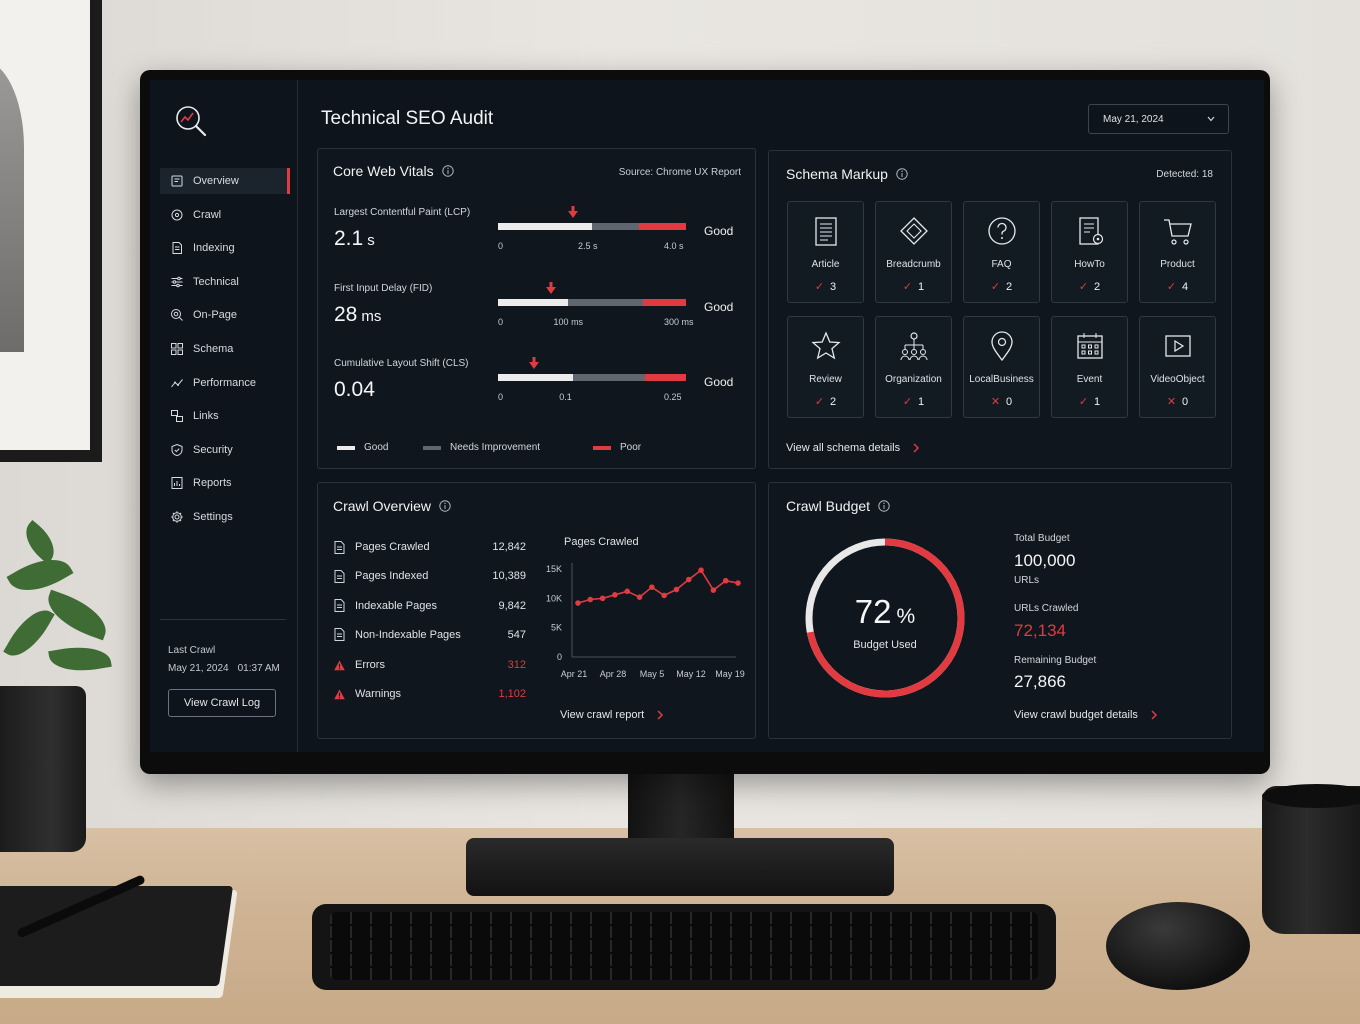 The height and width of the screenshot is (1024, 1360). Describe the element at coordinates (1311, 796) in the screenshot. I see `coffee-mug-rim` at that location.